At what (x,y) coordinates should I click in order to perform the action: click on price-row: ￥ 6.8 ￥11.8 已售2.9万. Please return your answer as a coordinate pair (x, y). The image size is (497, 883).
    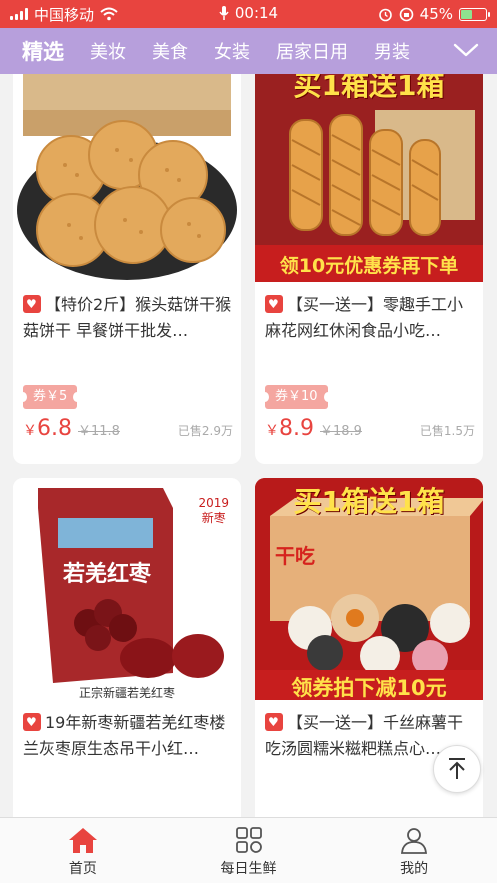
    Looking at the image, I should click on (128, 431).